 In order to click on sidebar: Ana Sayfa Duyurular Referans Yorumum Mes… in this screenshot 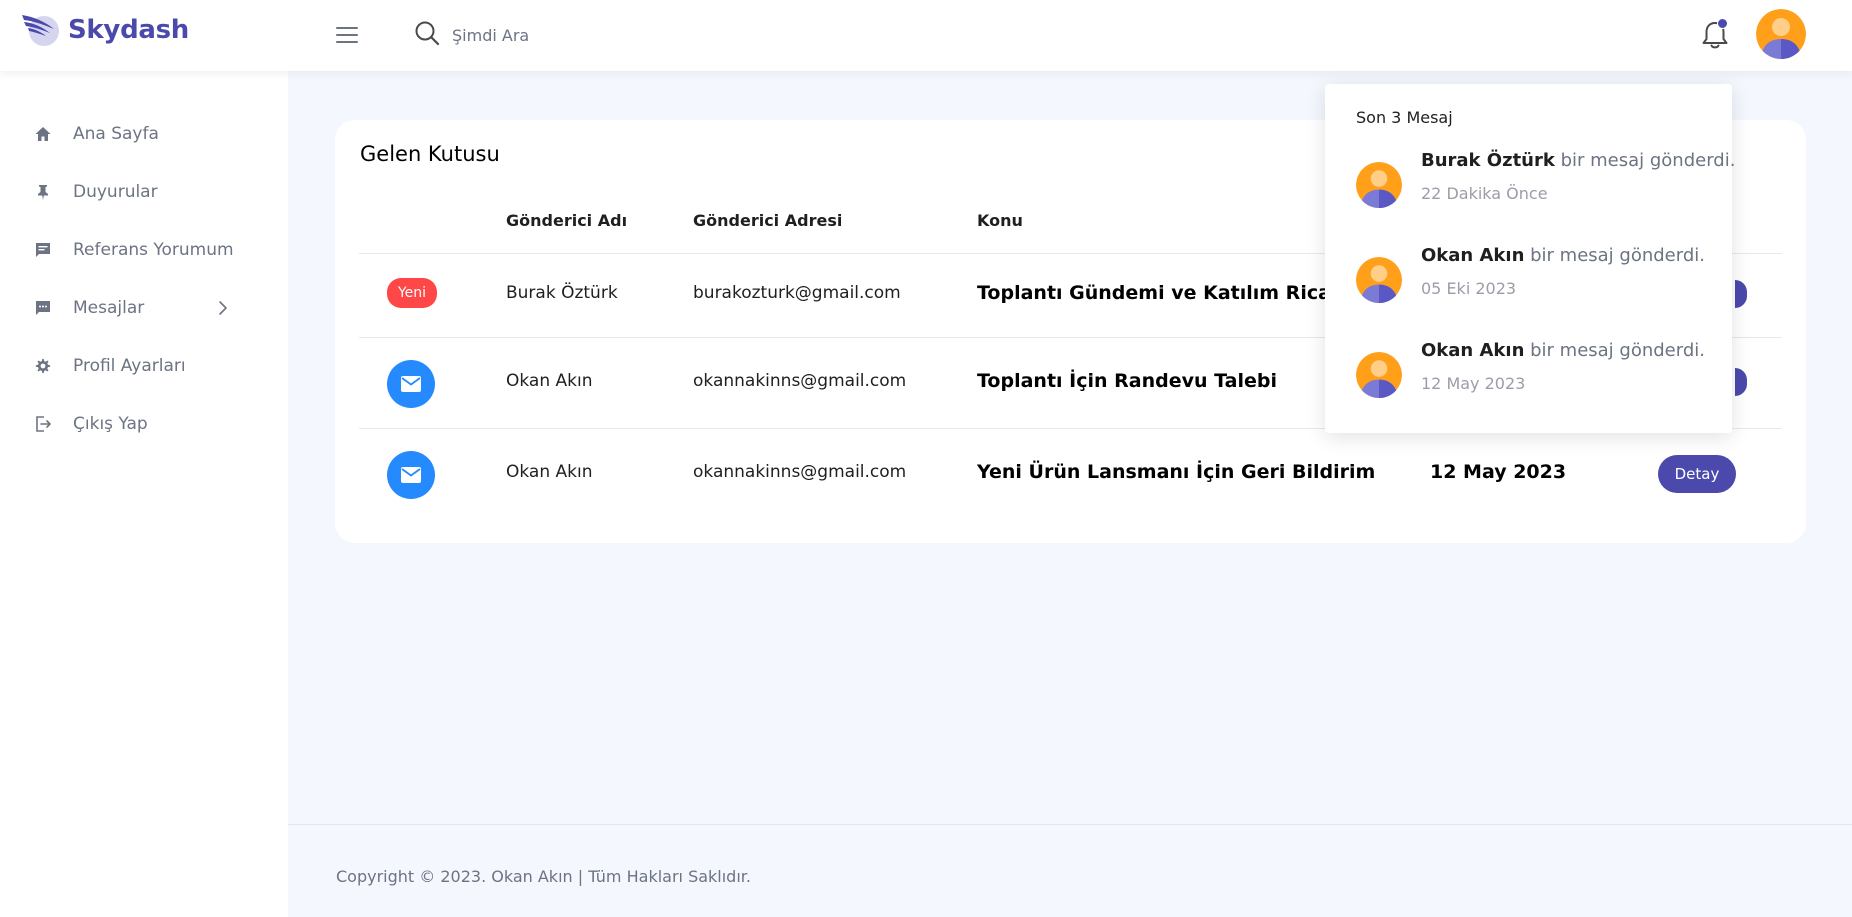, I will do `click(144, 494)`.